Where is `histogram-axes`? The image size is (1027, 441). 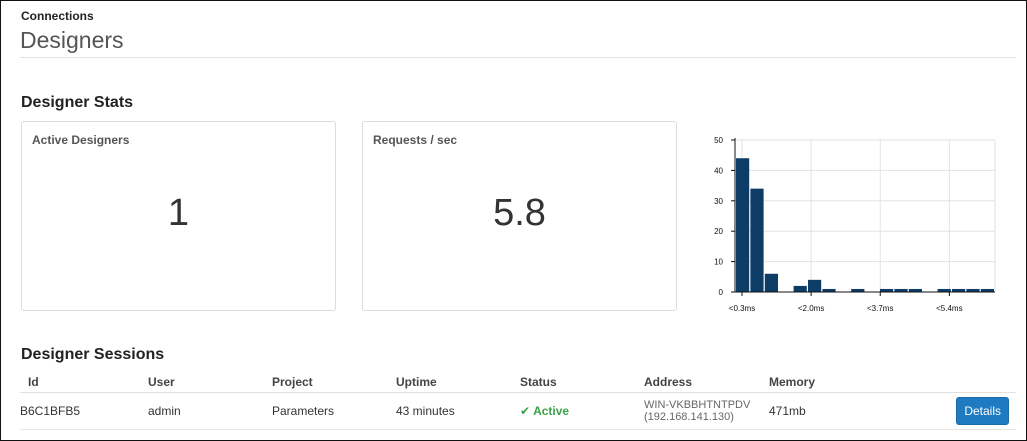 histogram-axes is located at coordinates (863, 217).